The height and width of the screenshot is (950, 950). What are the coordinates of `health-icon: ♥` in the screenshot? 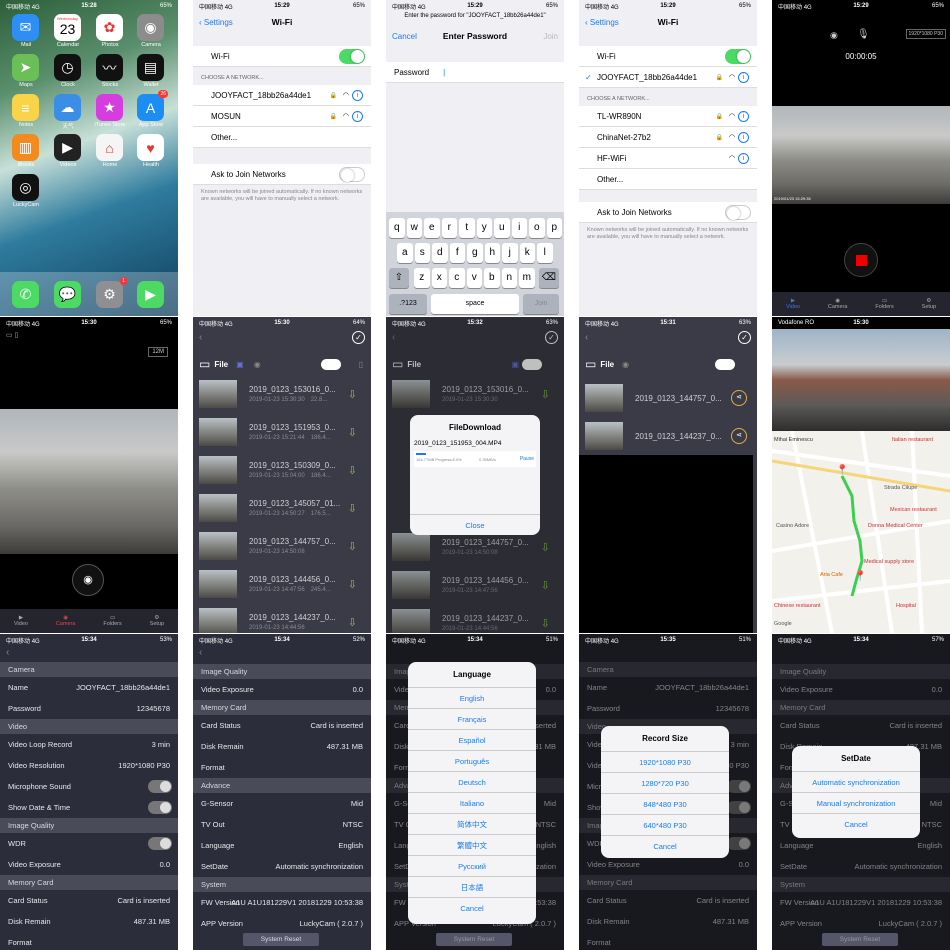 It's located at (150, 147).